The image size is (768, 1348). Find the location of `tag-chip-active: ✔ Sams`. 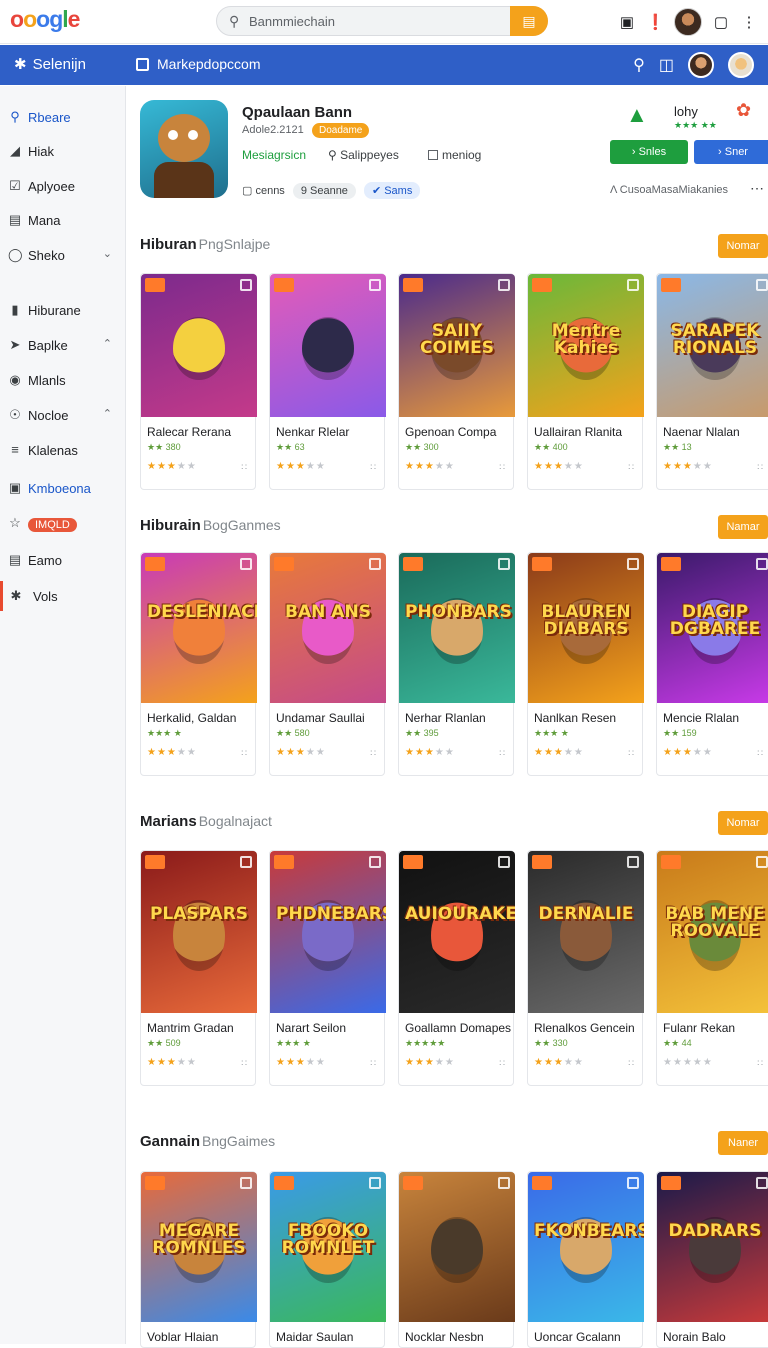

tag-chip-active: ✔ Sams is located at coordinates (392, 190).